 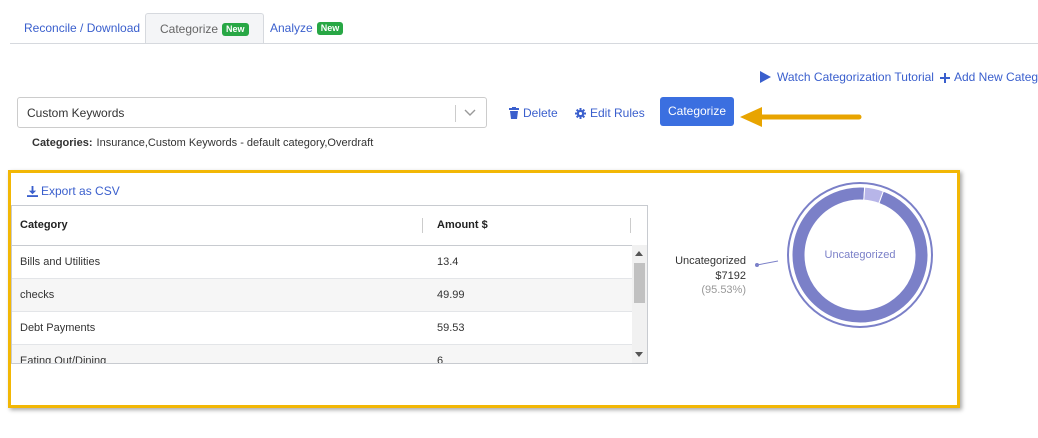 What do you see at coordinates (730, 276) in the screenshot?
I see `callout-amount: $7192` at bounding box center [730, 276].